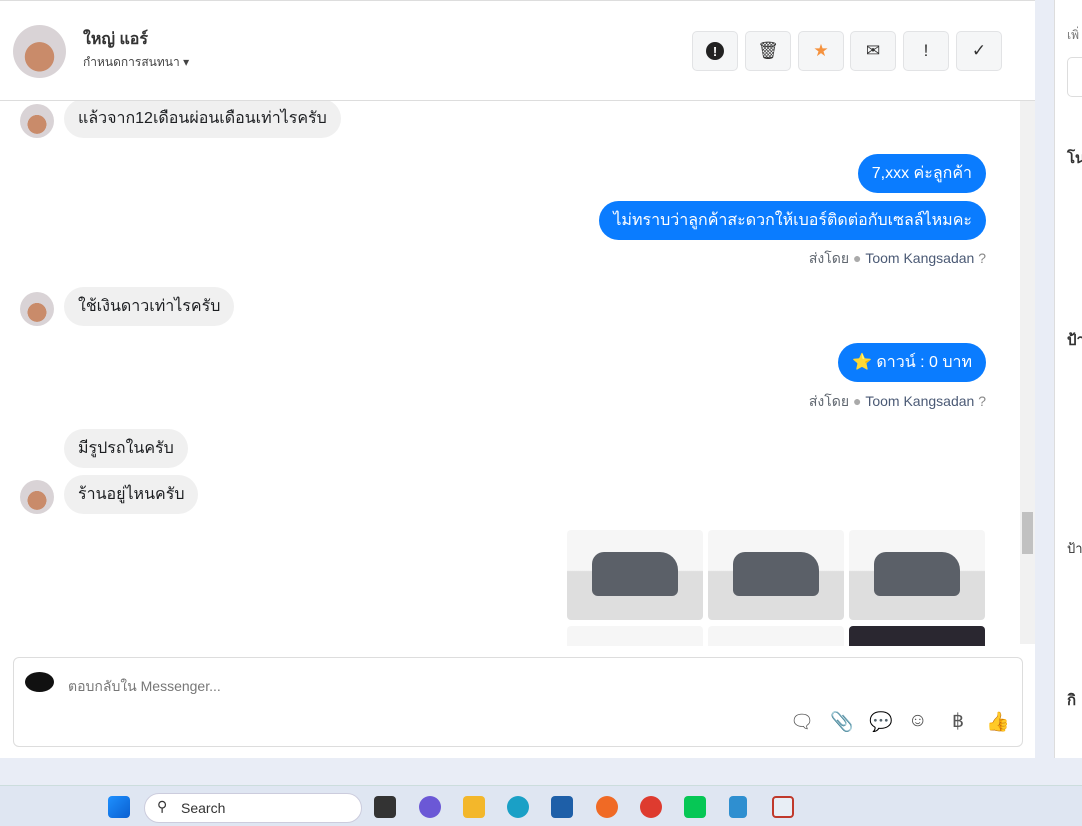 This screenshot has width=1082, height=826. I want to click on activity-heading: กิ, so click(1072, 700).